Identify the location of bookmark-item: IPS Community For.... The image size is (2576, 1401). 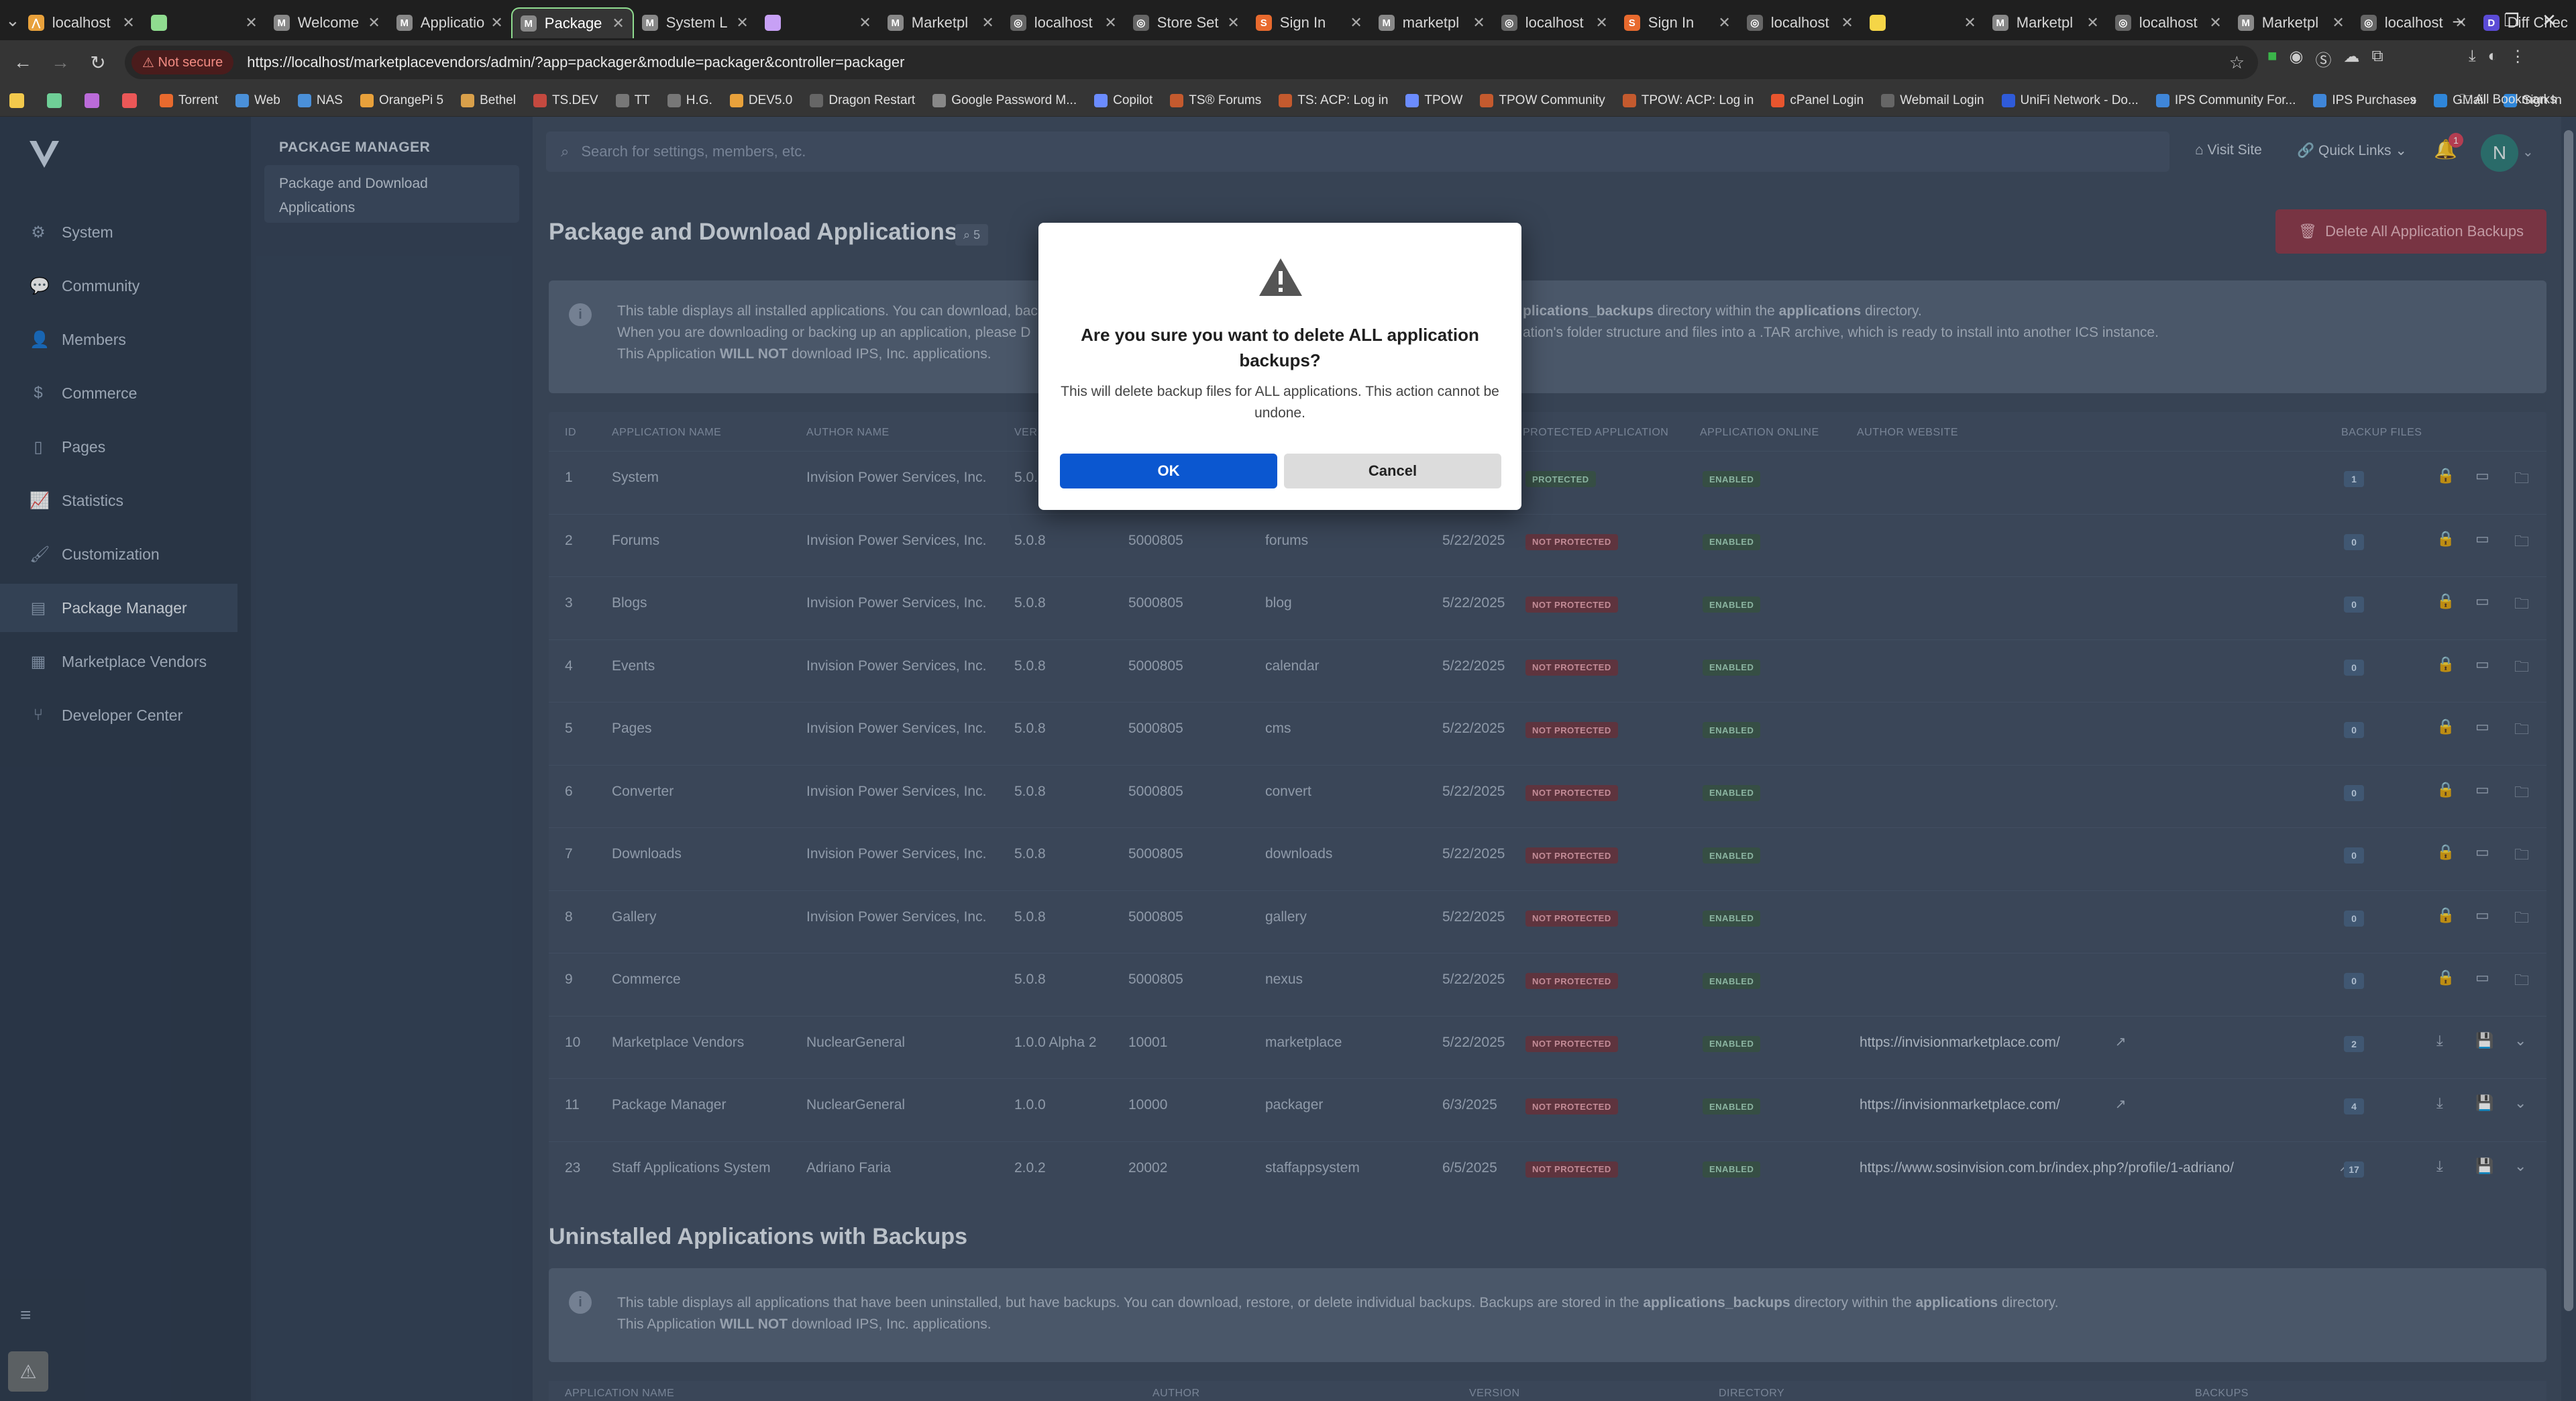
(2225, 100).